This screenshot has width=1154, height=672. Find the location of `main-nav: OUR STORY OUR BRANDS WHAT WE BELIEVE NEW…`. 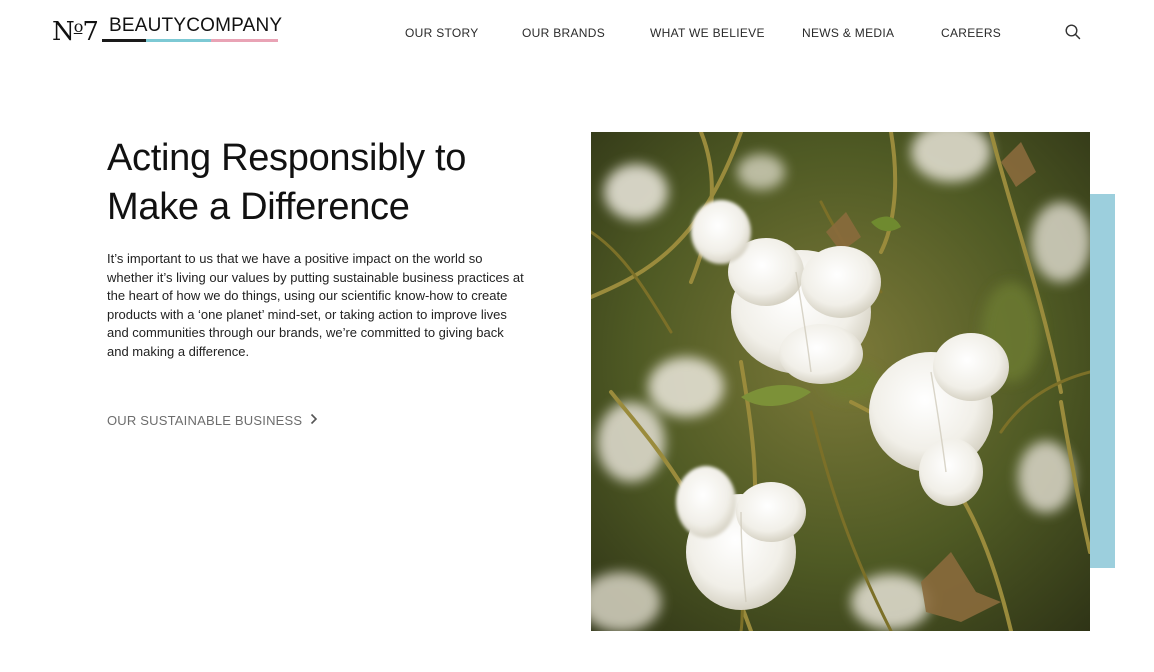

main-nav: OUR STORY OUR BRANDS WHAT WE BELIEVE NEW… is located at coordinates (577, 34).